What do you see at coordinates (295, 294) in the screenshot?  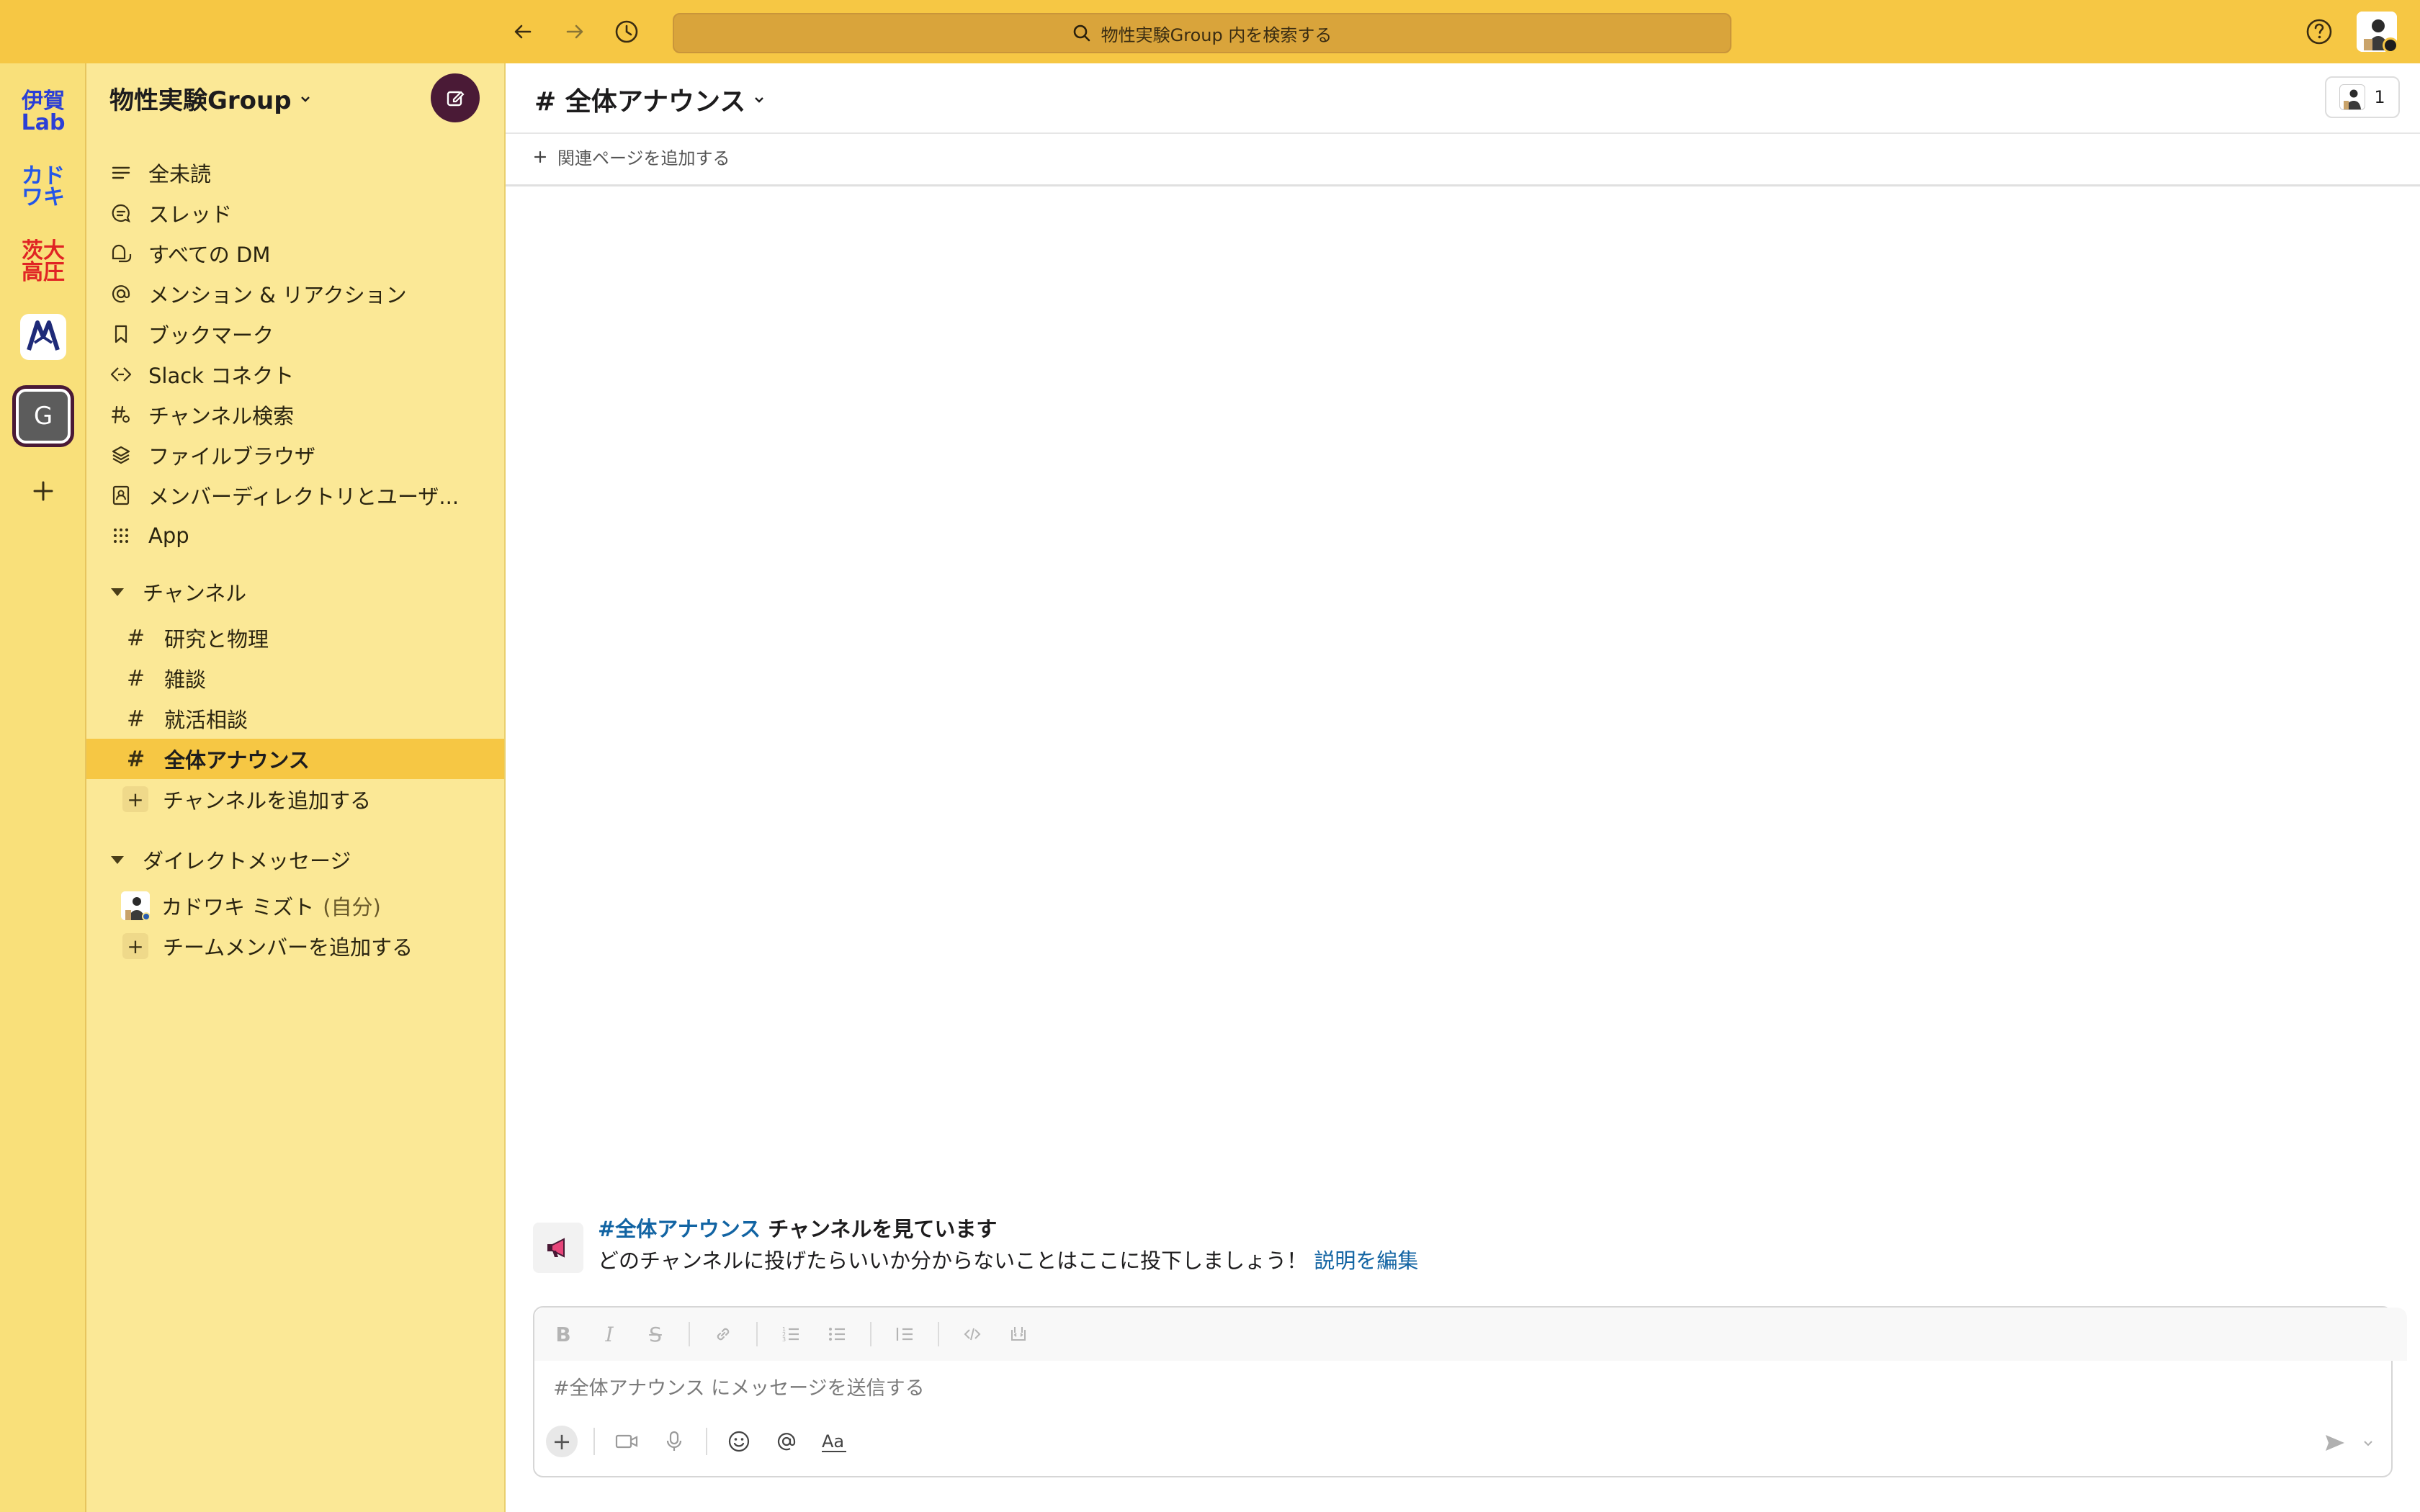 I see `sidebar-item-mentions: メンション & リアクション` at bounding box center [295, 294].